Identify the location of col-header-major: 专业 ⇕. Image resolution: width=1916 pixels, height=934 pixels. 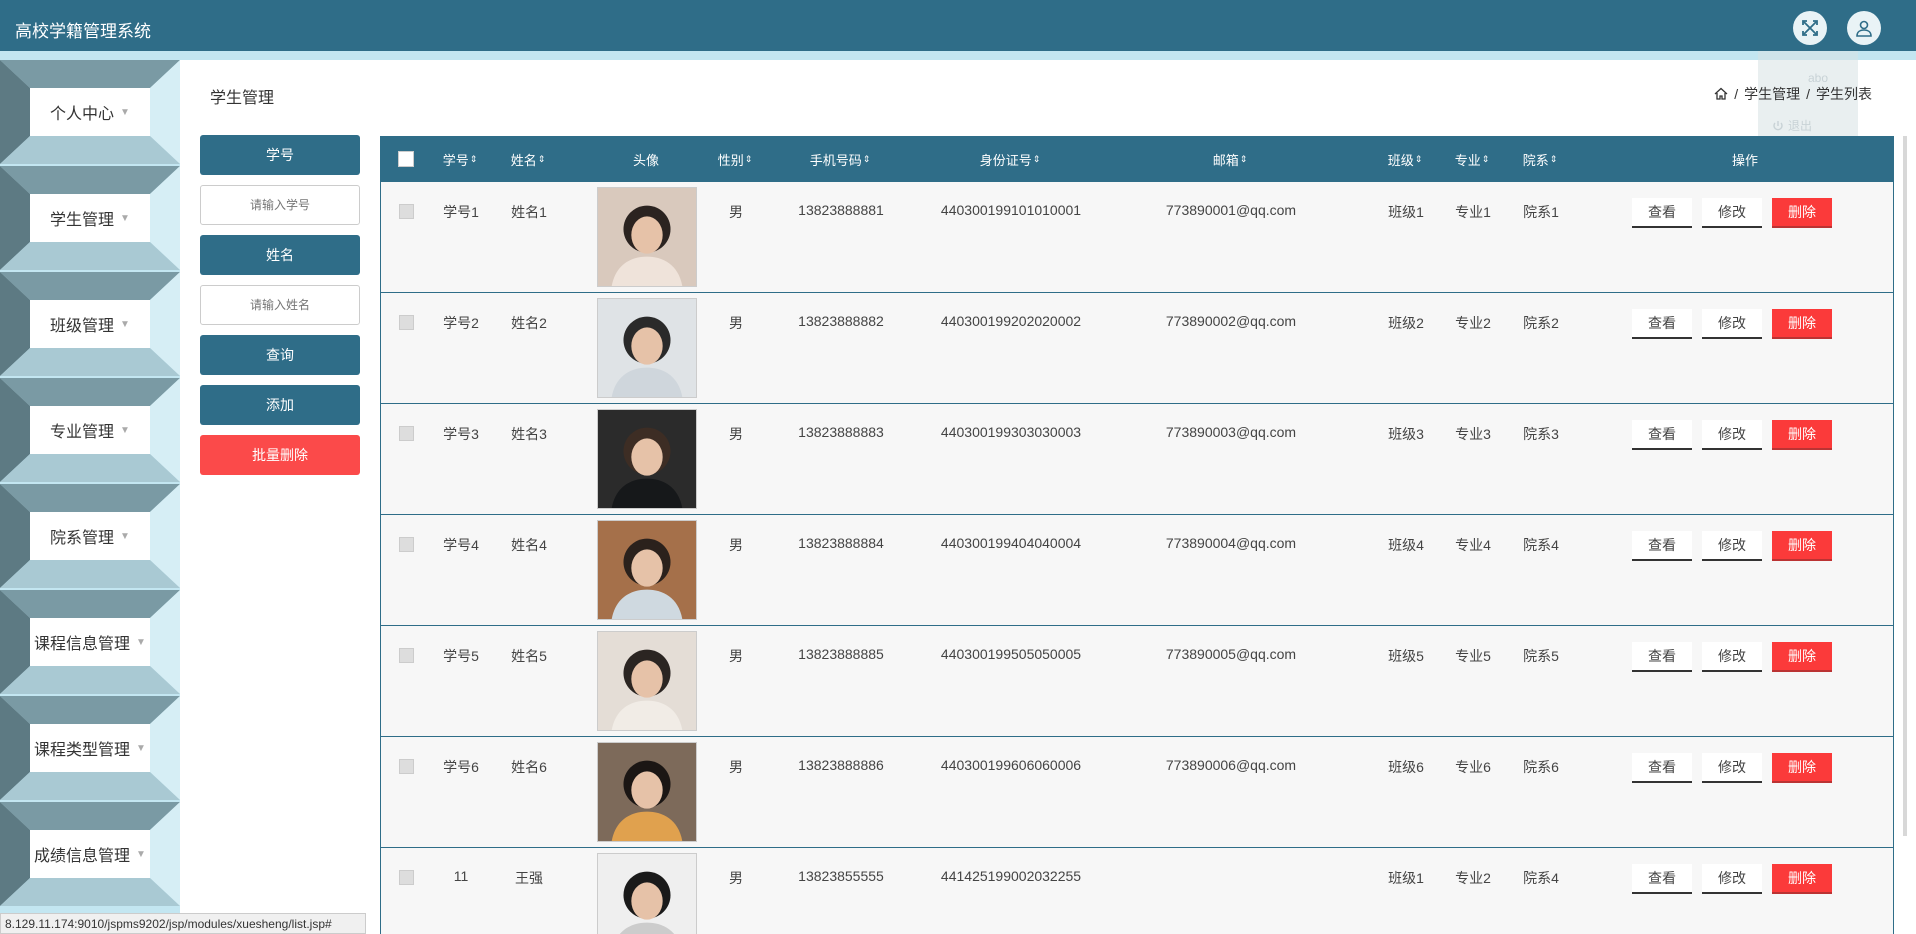
(1472, 159).